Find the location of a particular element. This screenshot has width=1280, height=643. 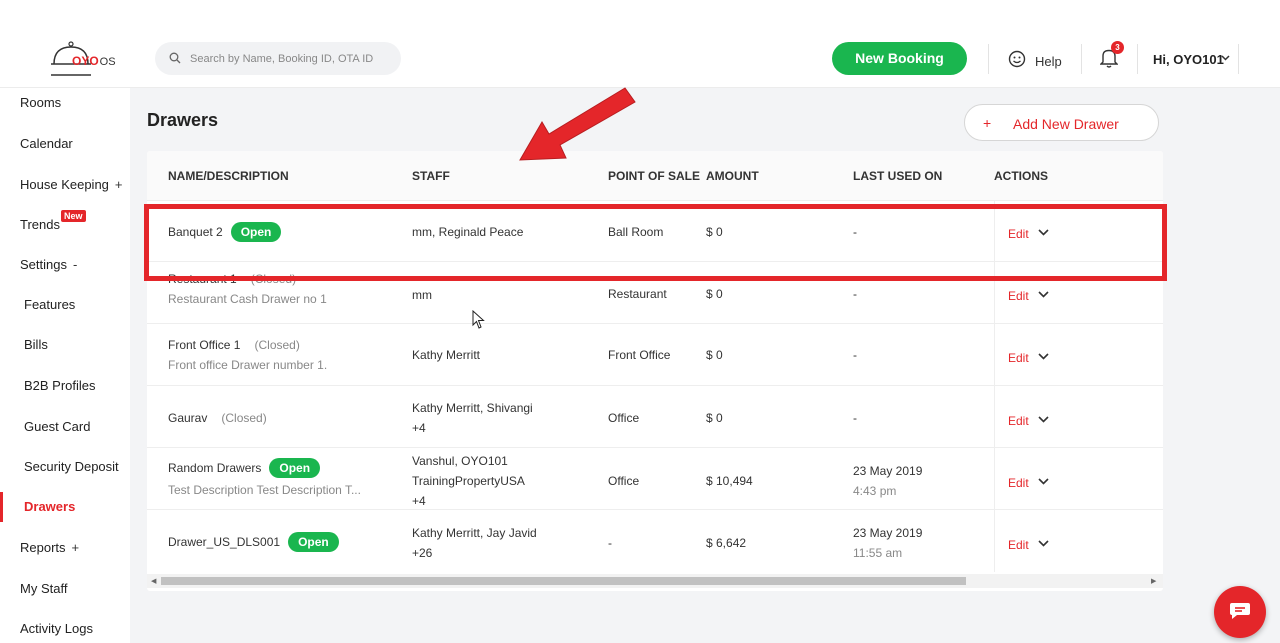

new-booking-button: New Booking is located at coordinates (899, 58).